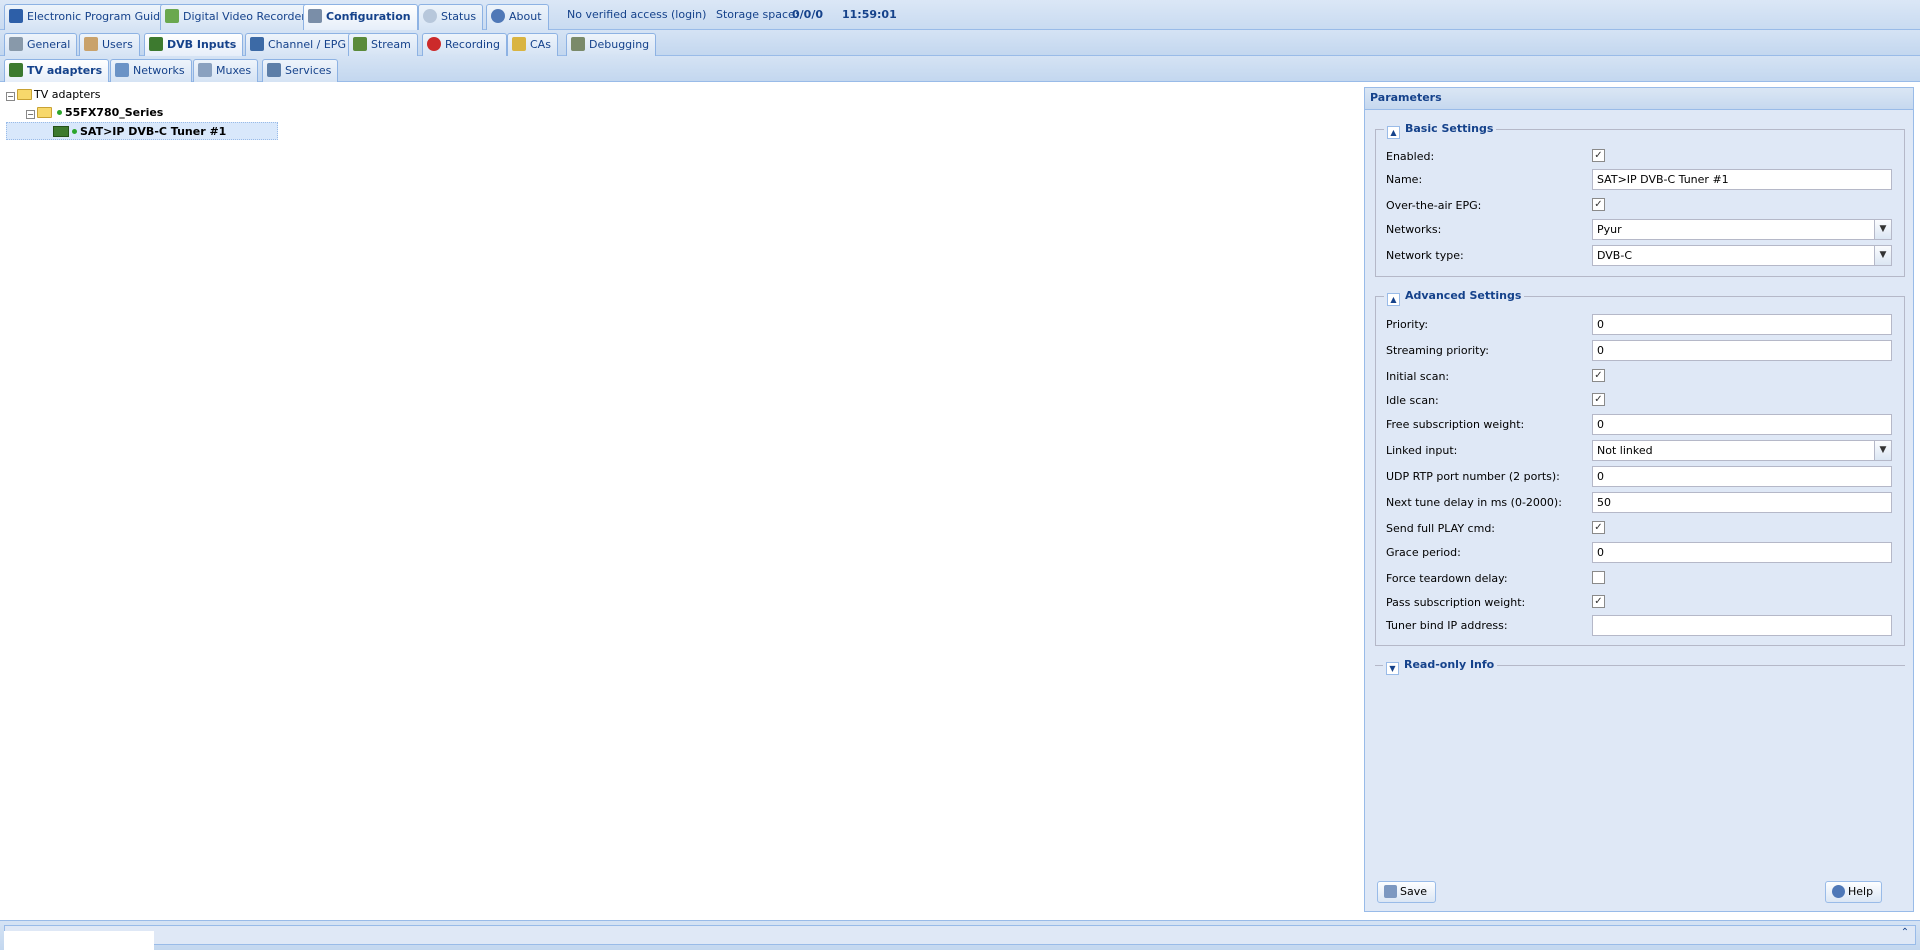 This screenshot has height=950, width=1920. What do you see at coordinates (1742, 255) in the screenshot?
I see `network-type-select: DVB-C ▼` at bounding box center [1742, 255].